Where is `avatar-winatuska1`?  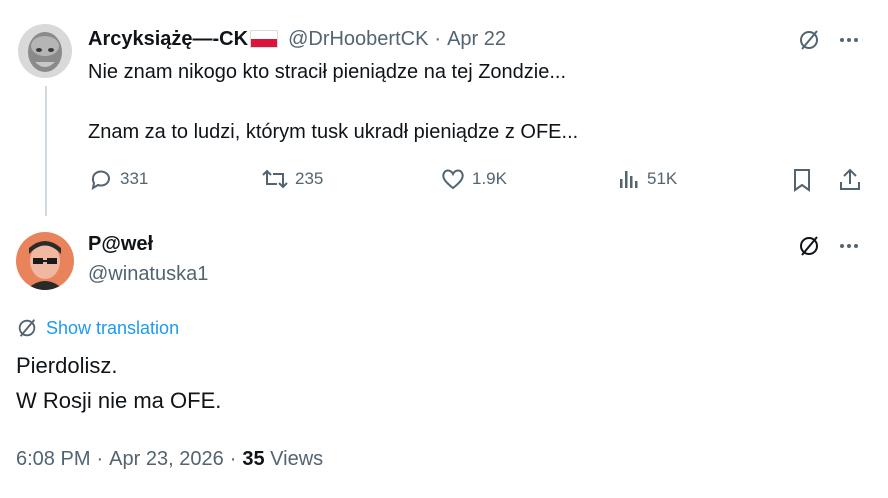 avatar-winatuska1 is located at coordinates (45, 261).